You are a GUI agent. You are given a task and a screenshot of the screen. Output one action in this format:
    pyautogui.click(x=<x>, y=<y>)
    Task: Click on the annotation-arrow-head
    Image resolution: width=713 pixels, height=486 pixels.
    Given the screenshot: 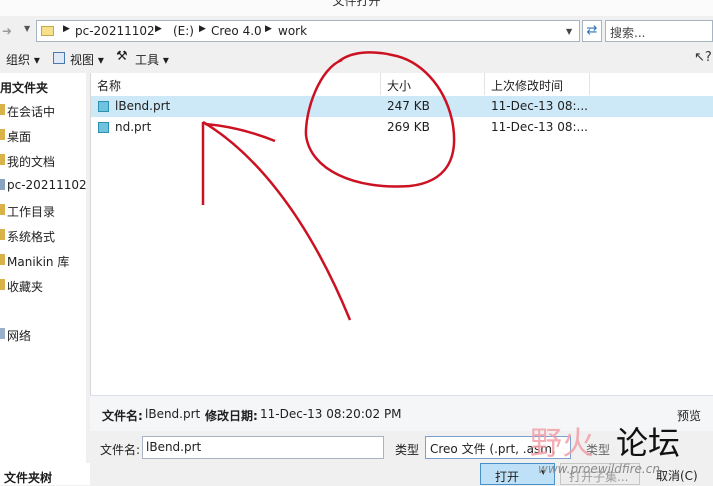 What is the action you would take?
    pyautogui.click(x=240, y=132)
    